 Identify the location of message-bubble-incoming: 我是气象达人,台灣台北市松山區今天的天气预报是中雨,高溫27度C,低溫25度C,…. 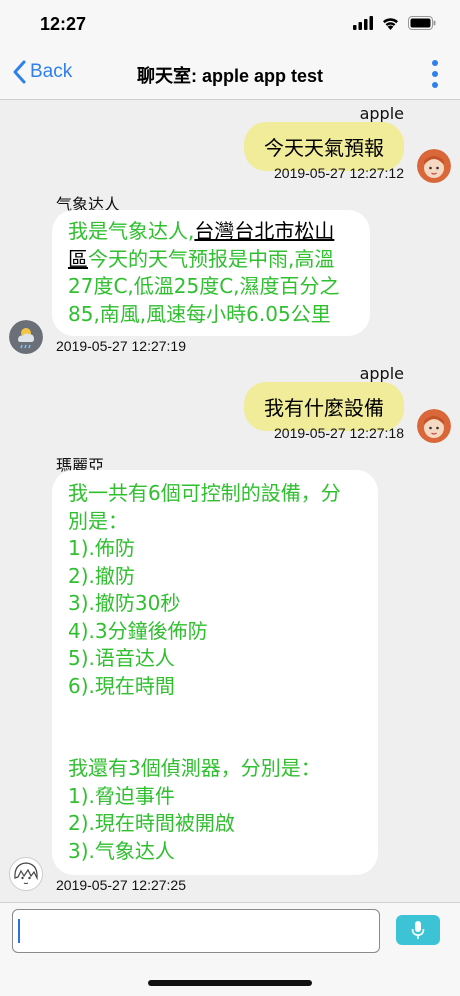
(211, 273).